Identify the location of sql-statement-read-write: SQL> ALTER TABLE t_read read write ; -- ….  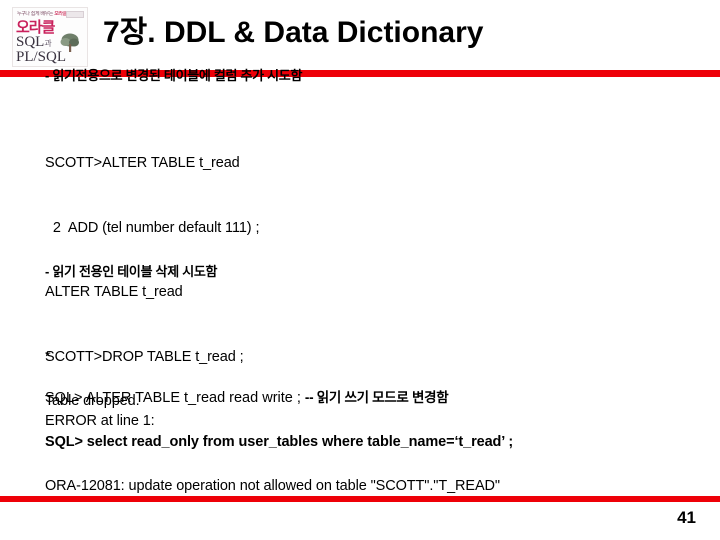
(247, 398).